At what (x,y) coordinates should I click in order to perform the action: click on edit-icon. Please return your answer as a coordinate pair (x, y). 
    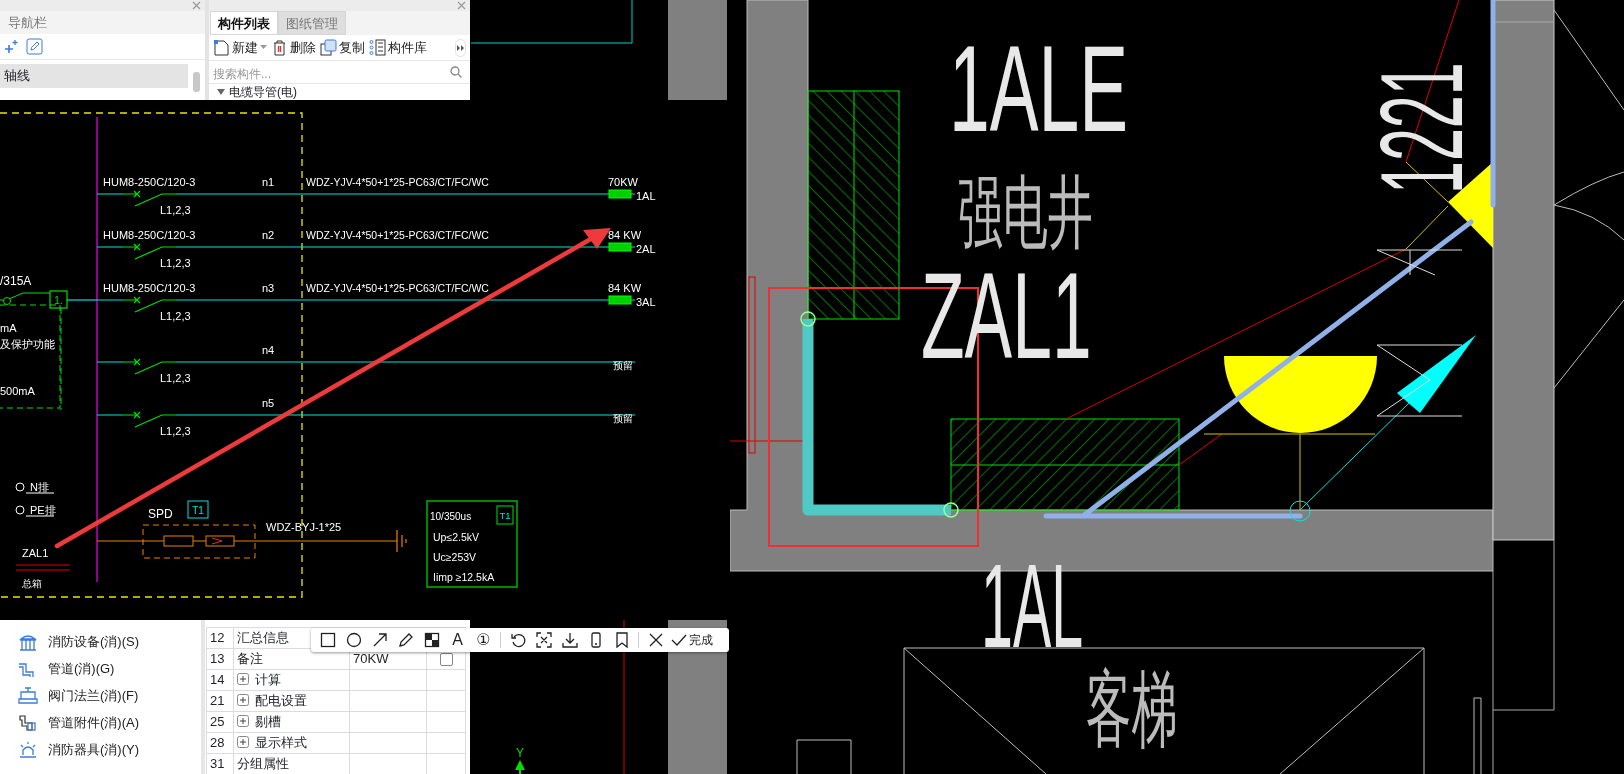
    Looking at the image, I should click on (34, 46).